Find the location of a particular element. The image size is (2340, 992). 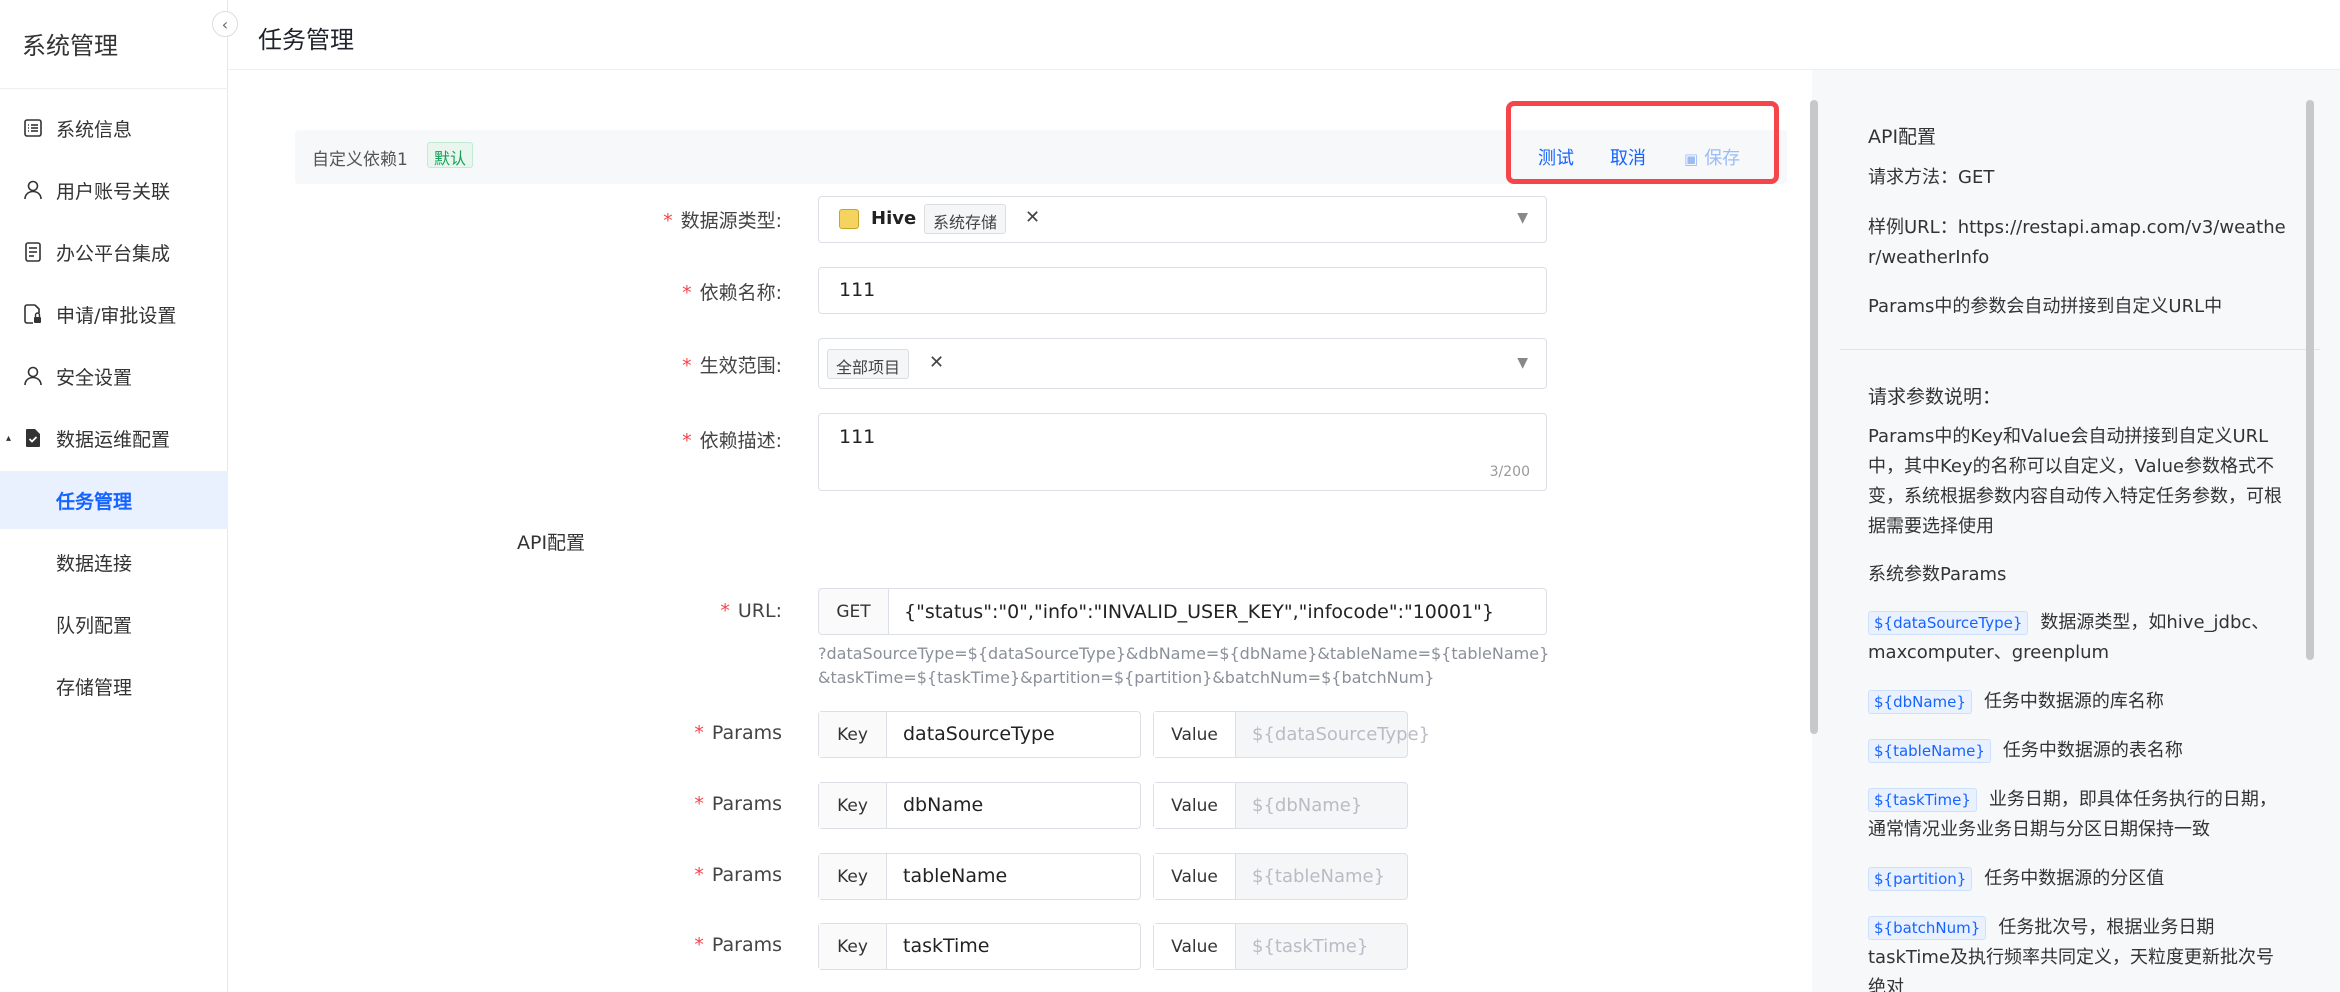

help-auto-concat: Params中的参数会自动拼接到自定义URL中 is located at coordinates (2045, 306).